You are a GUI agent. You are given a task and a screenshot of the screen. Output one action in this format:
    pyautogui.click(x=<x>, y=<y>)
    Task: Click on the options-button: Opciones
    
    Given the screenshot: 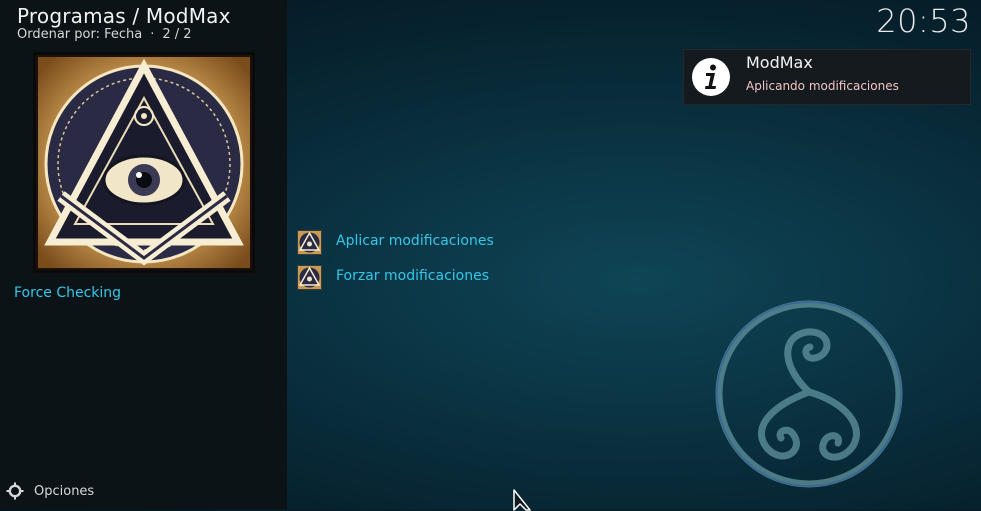 What is the action you would take?
    pyautogui.click(x=50, y=491)
    